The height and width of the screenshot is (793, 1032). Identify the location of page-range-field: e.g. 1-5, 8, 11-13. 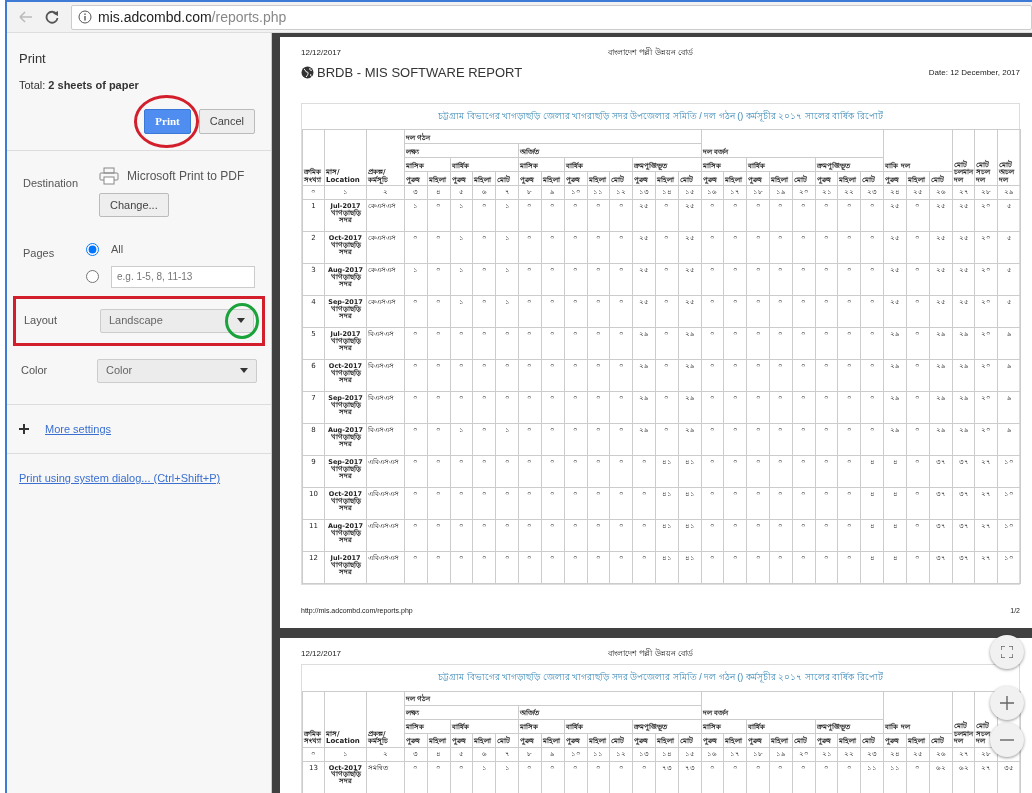
(183, 276).